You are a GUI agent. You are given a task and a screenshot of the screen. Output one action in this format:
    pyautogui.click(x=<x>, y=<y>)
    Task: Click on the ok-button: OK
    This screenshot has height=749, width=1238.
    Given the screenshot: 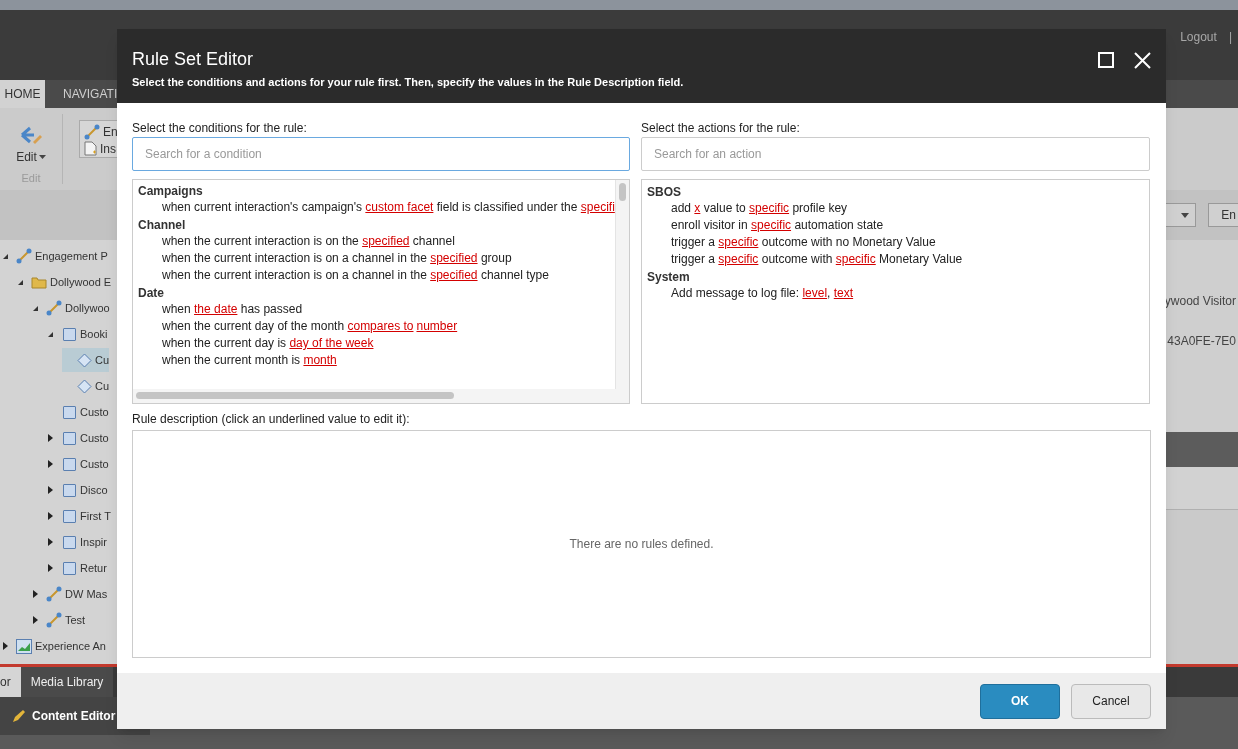 What is the action you would take?
    pyautogui.click(x=1020, y=701)
    